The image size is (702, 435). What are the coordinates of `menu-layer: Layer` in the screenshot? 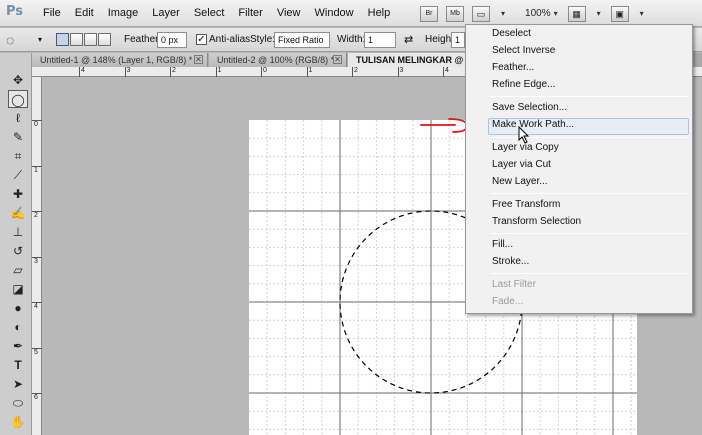 It's located at (166, 13).